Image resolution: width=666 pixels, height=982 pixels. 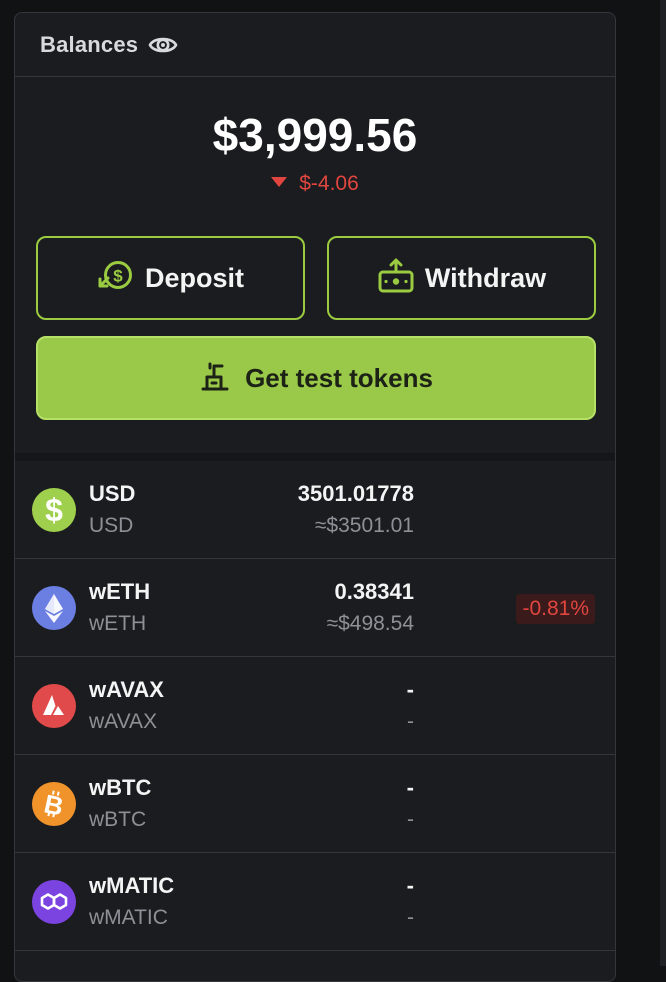 What do you see at coordinates (364, 525) in the screenshot?
I see `asset-usd-value: ≈$3501.01` at bounding box center [364, 525].